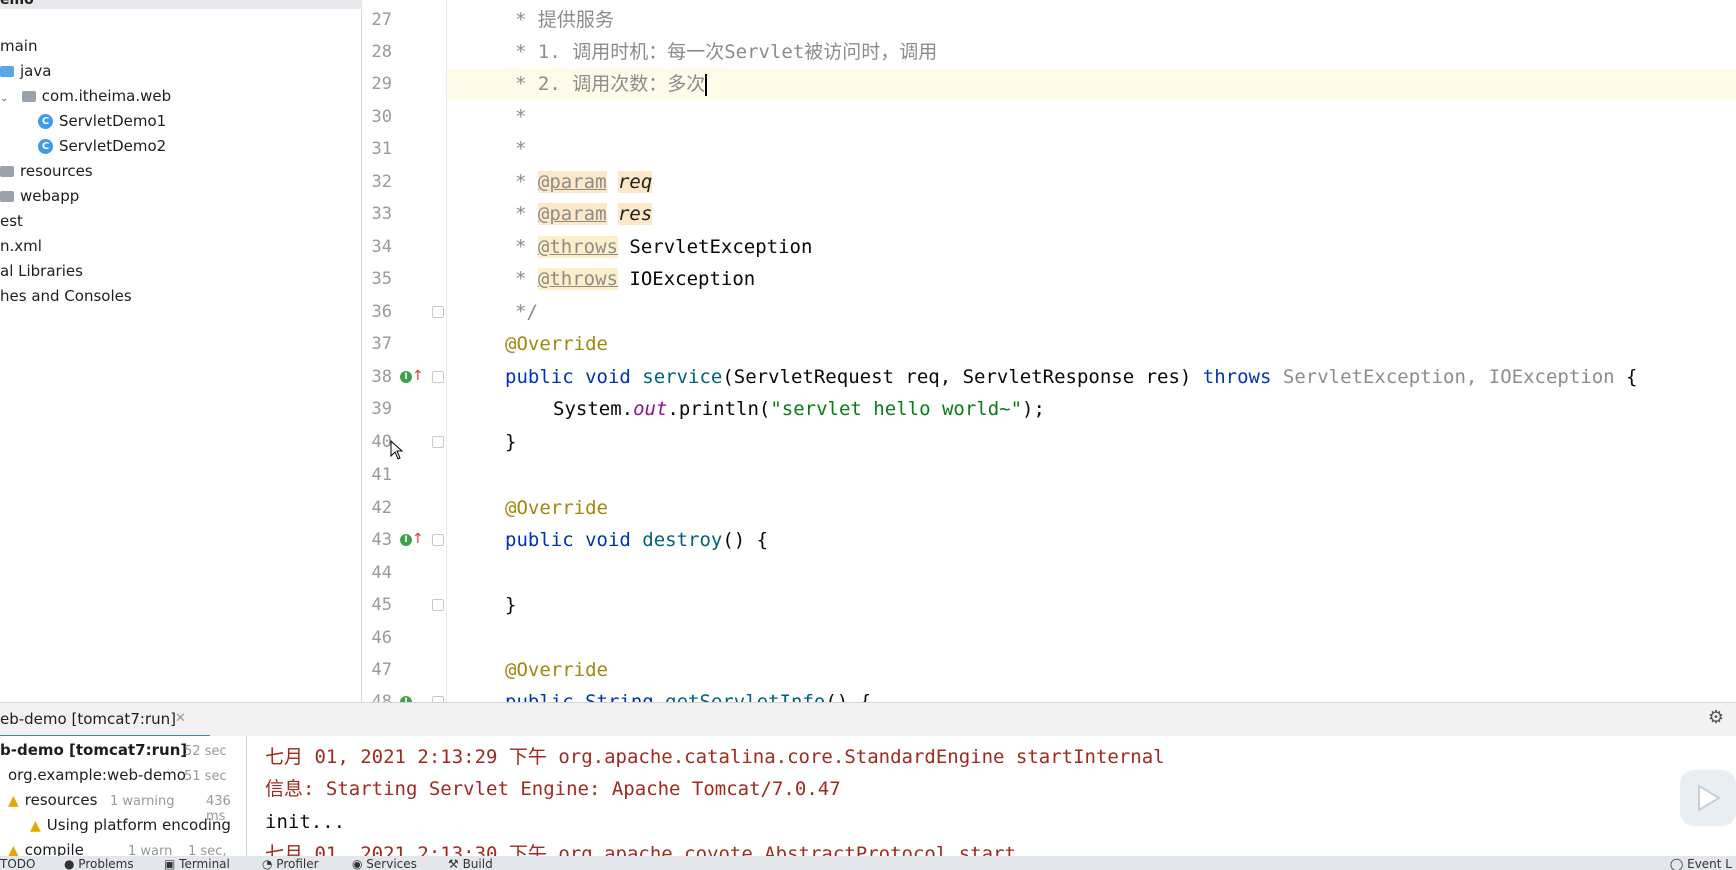  Describe the element at coordinates (180, 719) in the screenshot. I see `close-icon: ✕` at that location.